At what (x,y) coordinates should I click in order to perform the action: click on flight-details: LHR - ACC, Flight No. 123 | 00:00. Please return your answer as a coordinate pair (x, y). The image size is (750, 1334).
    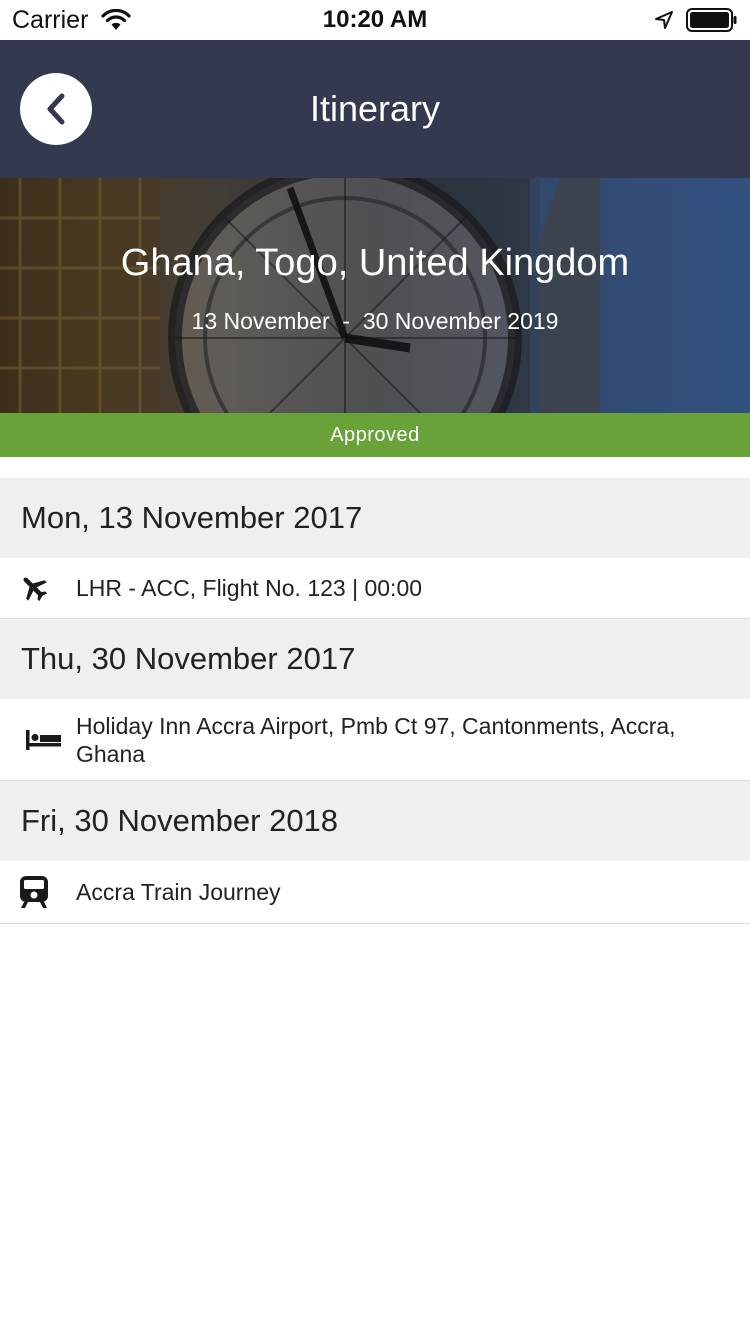
    Looking at the image, I should click on (249, 588).